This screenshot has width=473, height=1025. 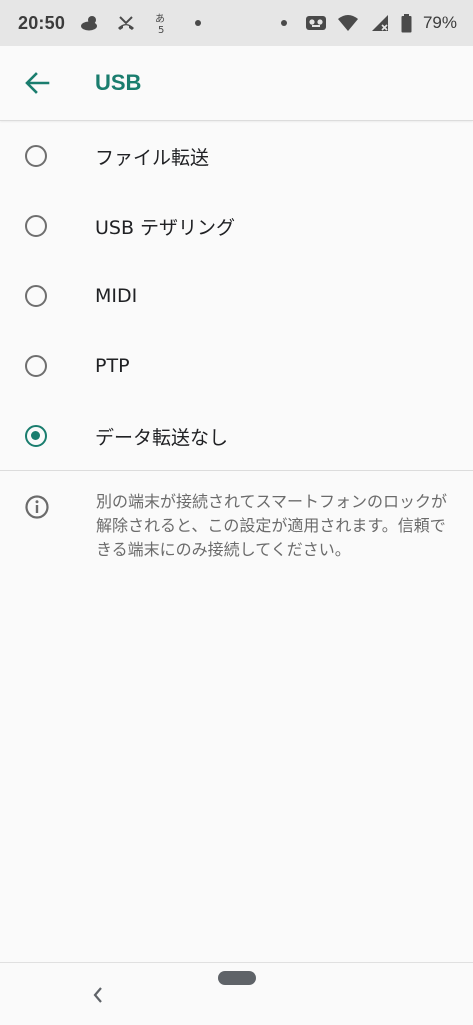 I want to click on info-icon, so click(x=37, y=507).